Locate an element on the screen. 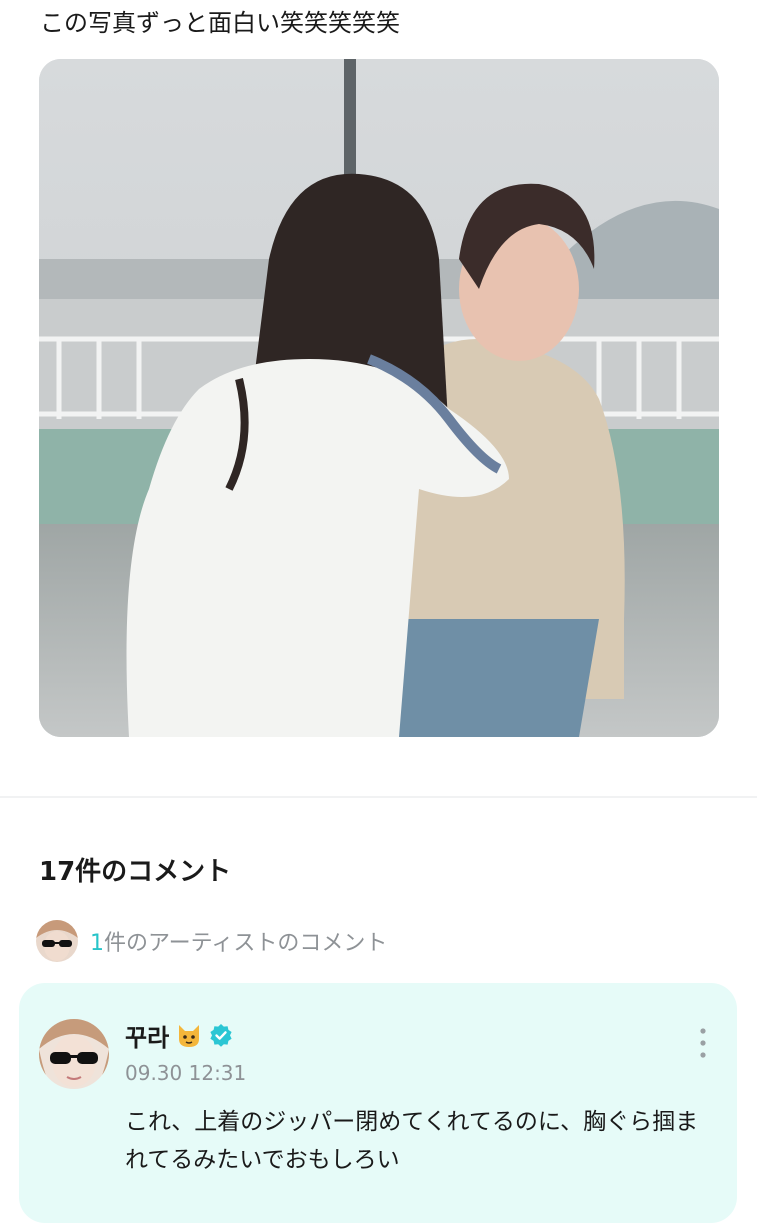 Image resolution: width=757 pixels, height=1223 pixels. comment-author: 꾸라 is located at coordinates (179, 1035).